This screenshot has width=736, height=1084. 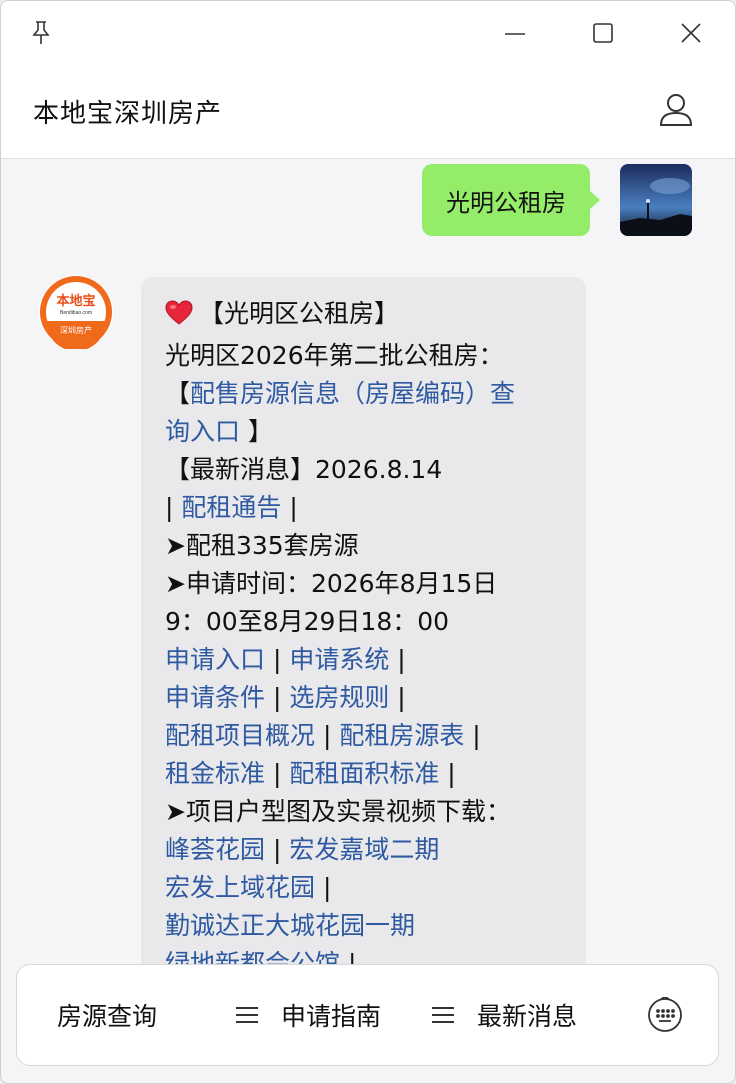 I want to click on message-link: 配租项目概况, so click(x=240, y=735).